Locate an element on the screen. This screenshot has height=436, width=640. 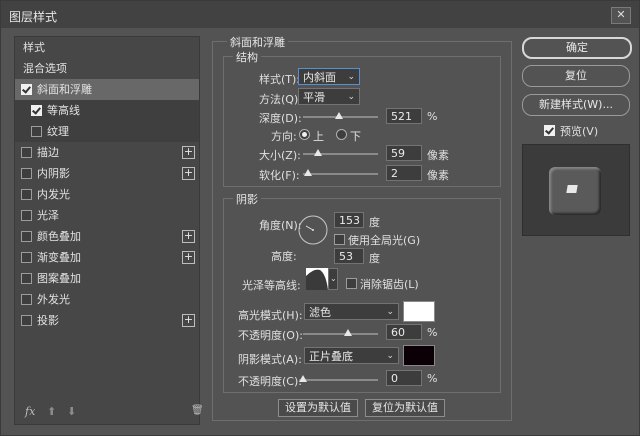
sidebar-item-color-overlay: 颜色叠加 + is located at coordinates (107, 236).